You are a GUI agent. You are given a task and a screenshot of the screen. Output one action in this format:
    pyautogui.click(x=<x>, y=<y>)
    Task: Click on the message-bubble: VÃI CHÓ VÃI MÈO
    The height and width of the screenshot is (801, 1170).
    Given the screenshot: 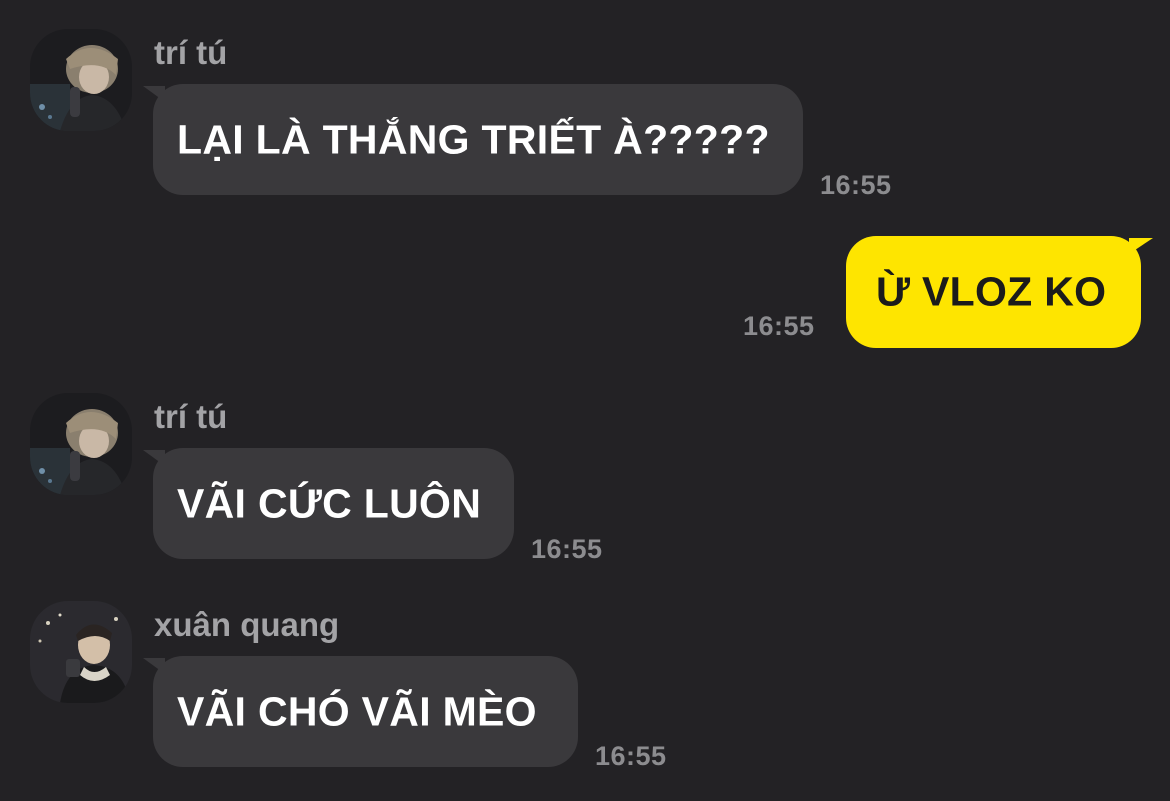 What is the action you would take?
    pyautogui.click(x=360, y=711)
    